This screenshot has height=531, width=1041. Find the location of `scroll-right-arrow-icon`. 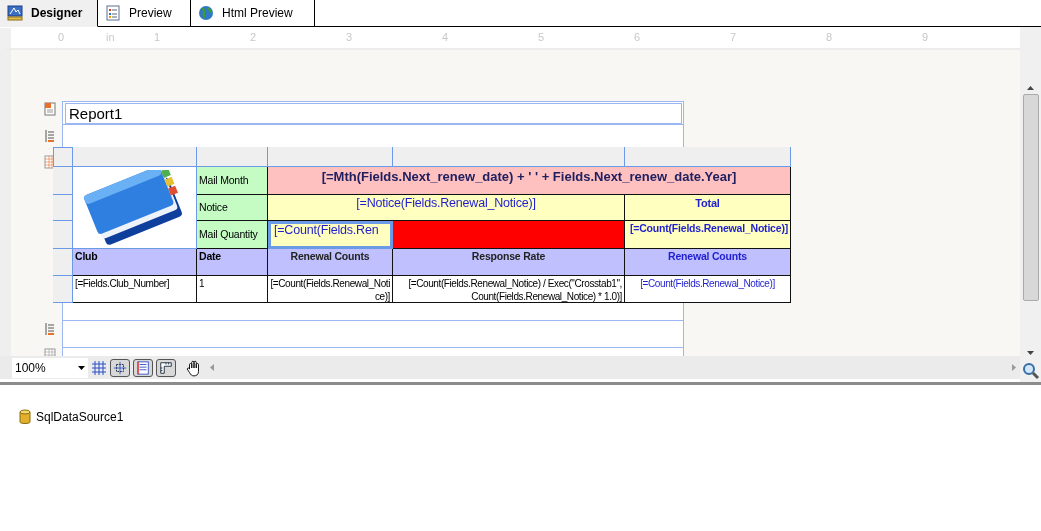

scroll-right-arrow-icon is located at coordinates (1014, 367).